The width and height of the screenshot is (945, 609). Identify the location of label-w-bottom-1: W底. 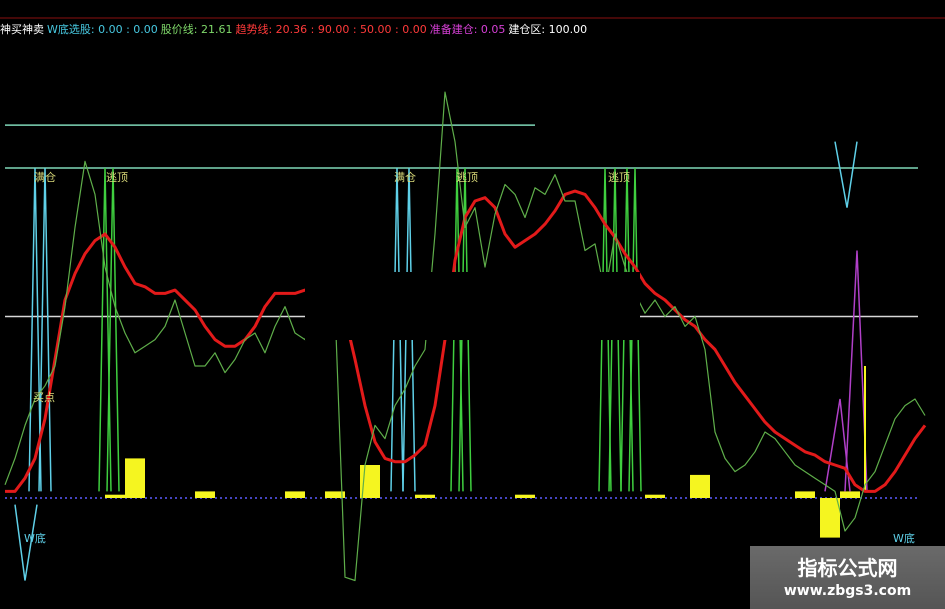
(35, 538).